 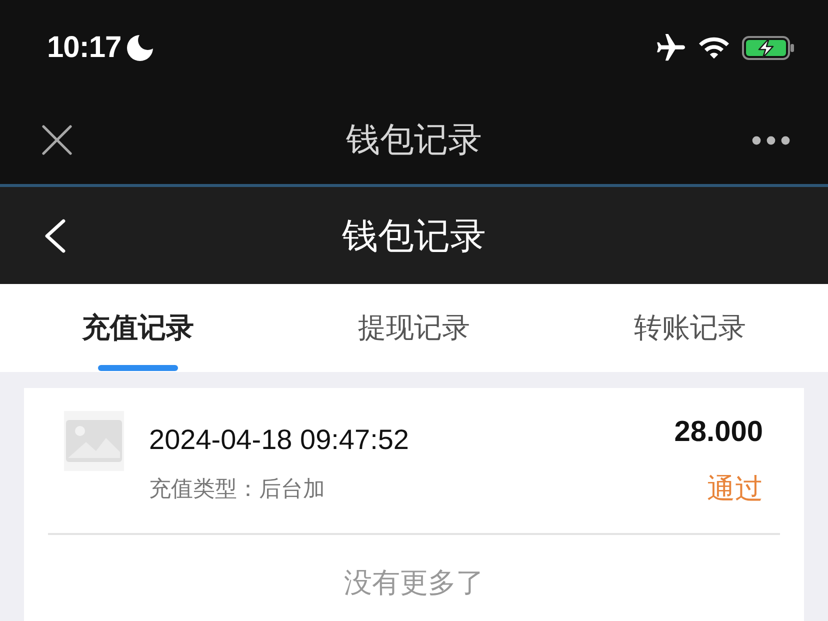 I want to click on back-icon, so click(x=55, y=235).